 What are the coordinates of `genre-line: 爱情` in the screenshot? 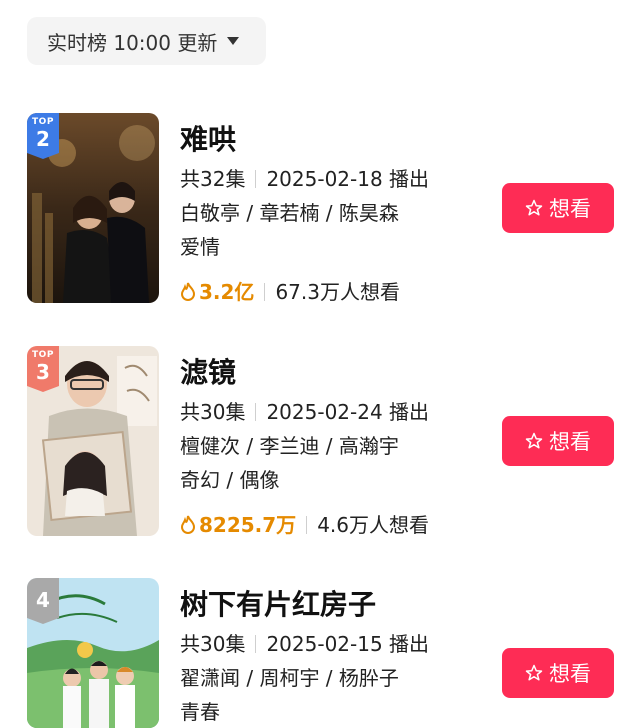 It's located at (200, 247).